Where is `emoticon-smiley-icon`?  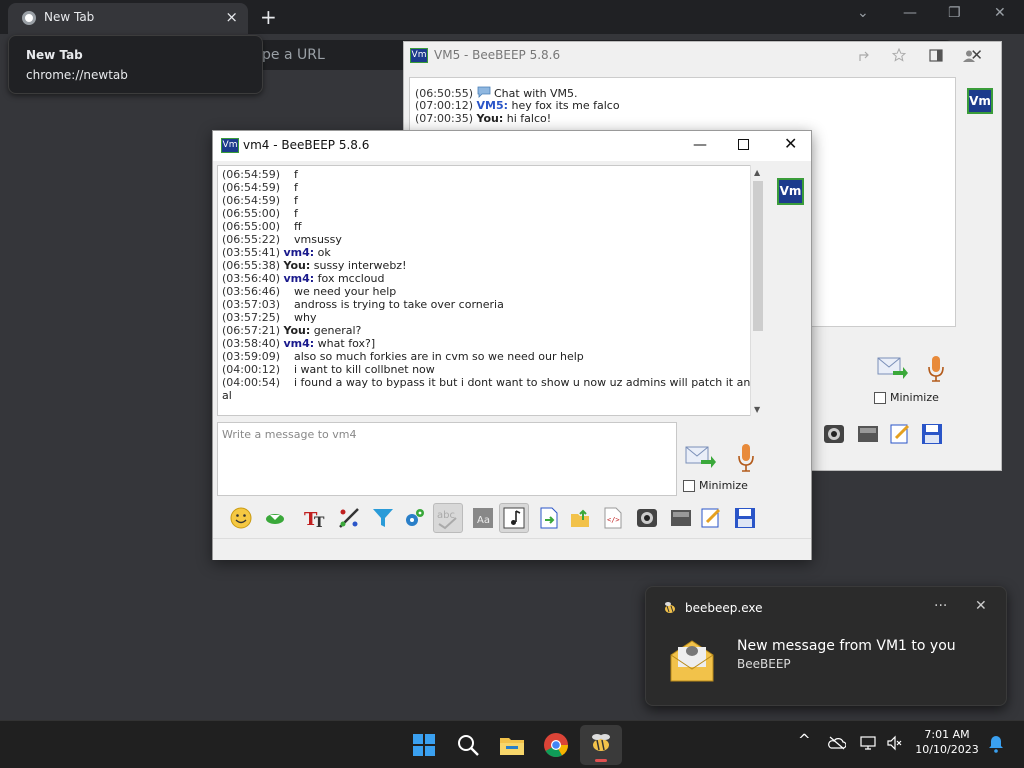 emoticon-smiley-icon is located at coordinates (241, 518).